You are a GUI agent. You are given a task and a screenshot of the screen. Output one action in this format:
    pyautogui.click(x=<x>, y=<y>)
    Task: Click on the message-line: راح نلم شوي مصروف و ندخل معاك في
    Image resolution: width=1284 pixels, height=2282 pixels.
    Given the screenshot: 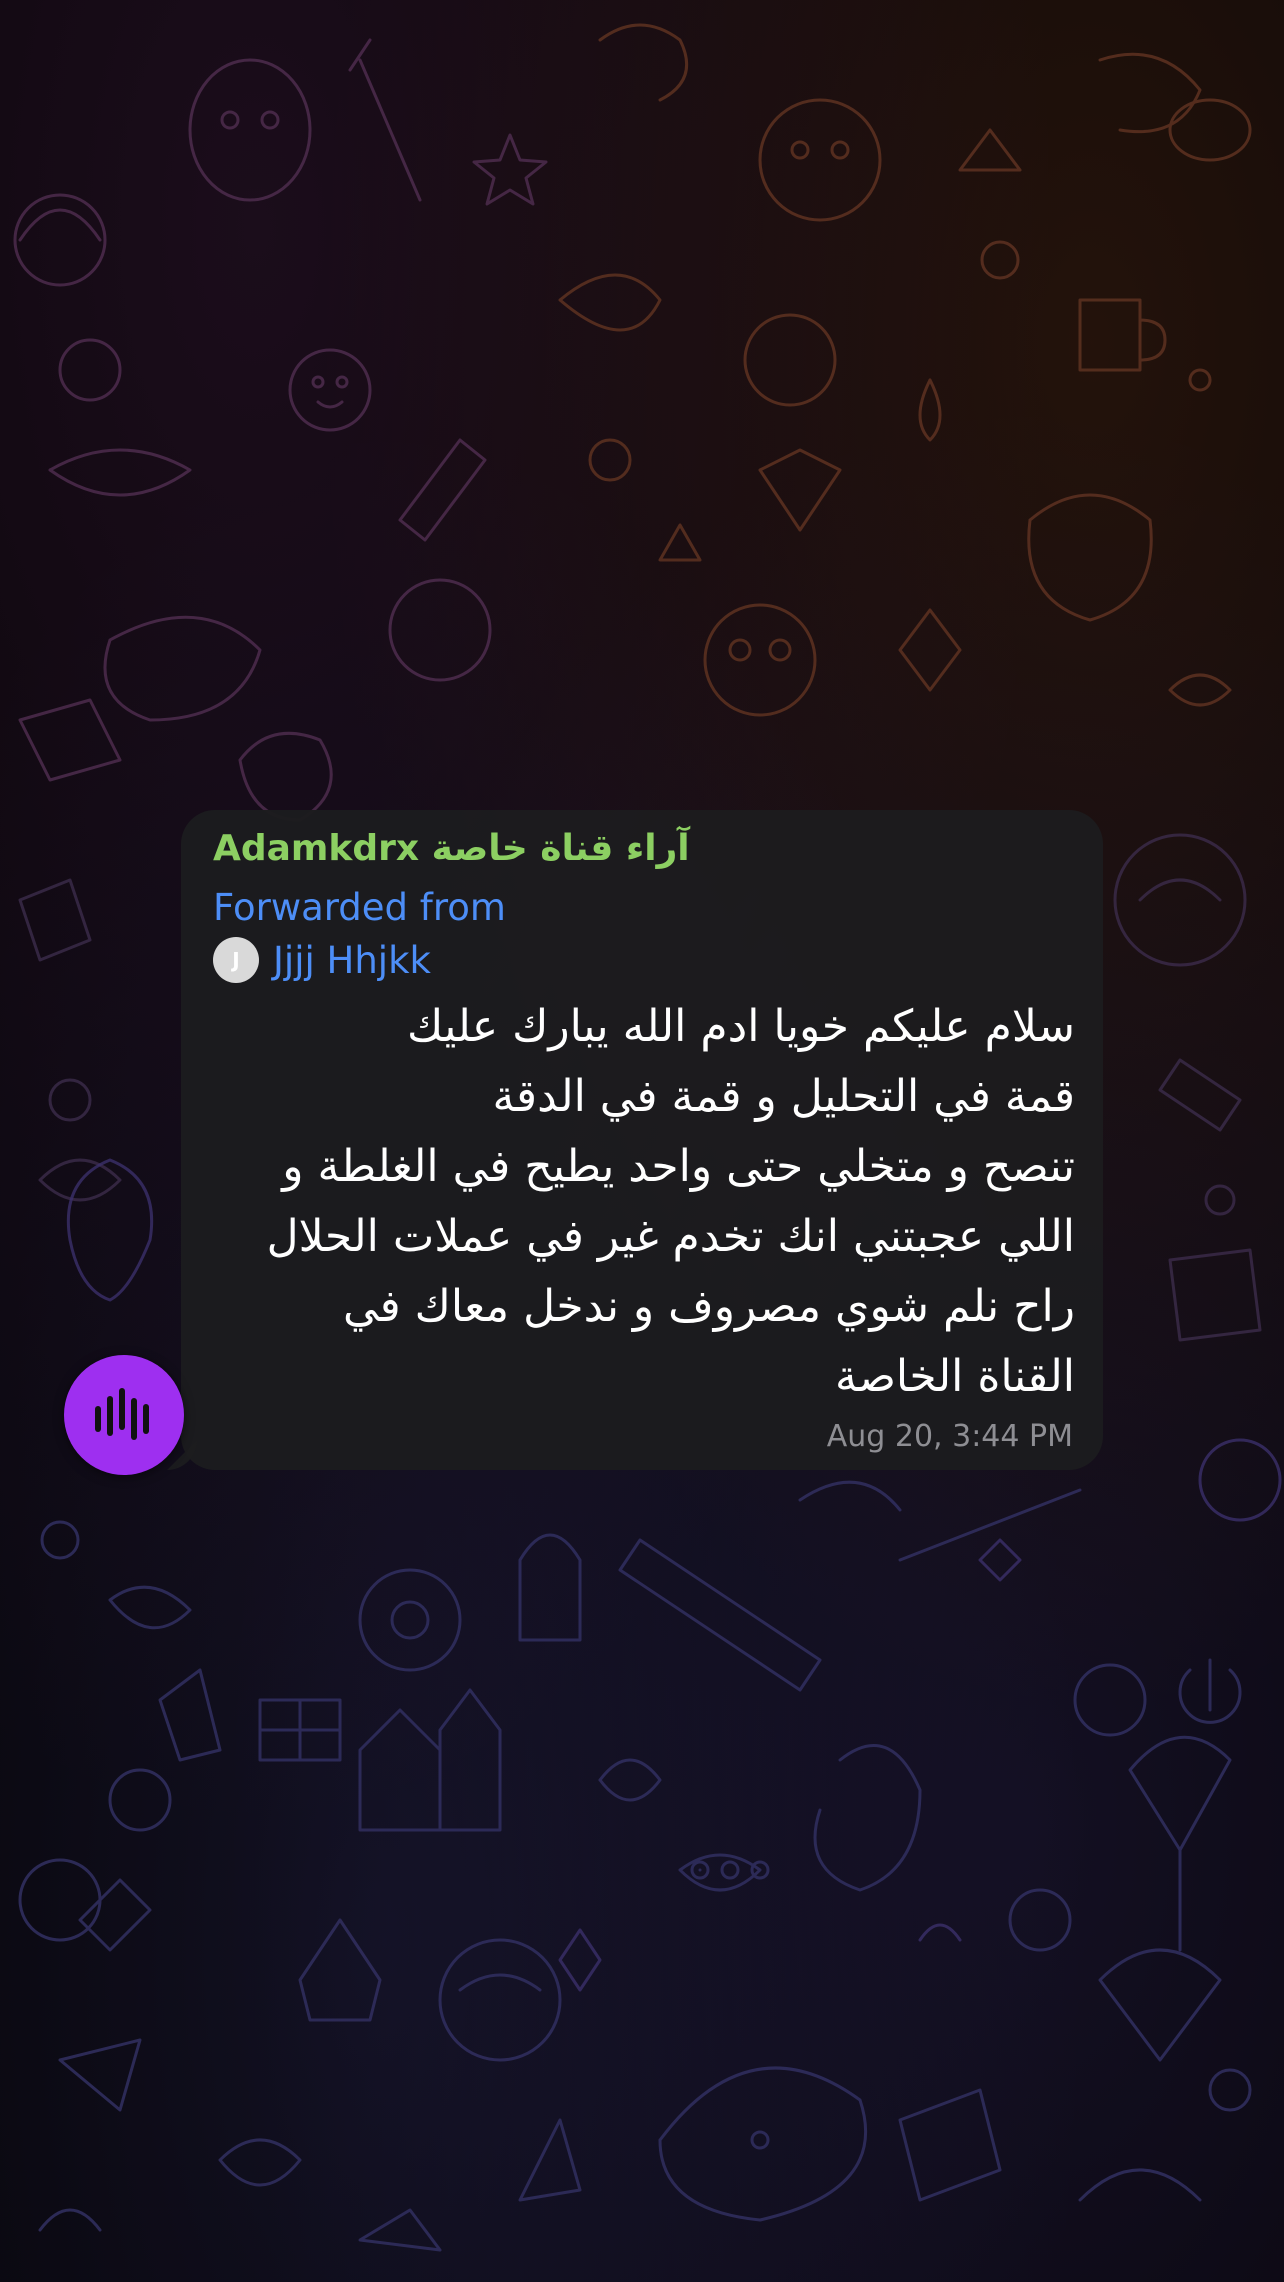 What is the action you would take?
    pyautogui.click(x=708, y=1306)
    